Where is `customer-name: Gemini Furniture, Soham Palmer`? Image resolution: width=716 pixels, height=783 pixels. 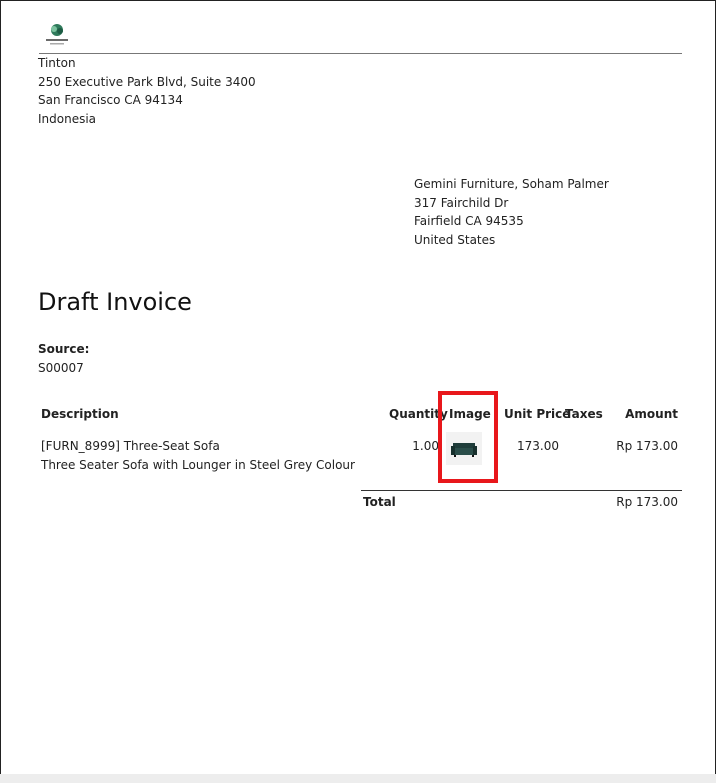 customer-name: Gemini Furniture, Soham Palmer is located at coordinates (511, 184).